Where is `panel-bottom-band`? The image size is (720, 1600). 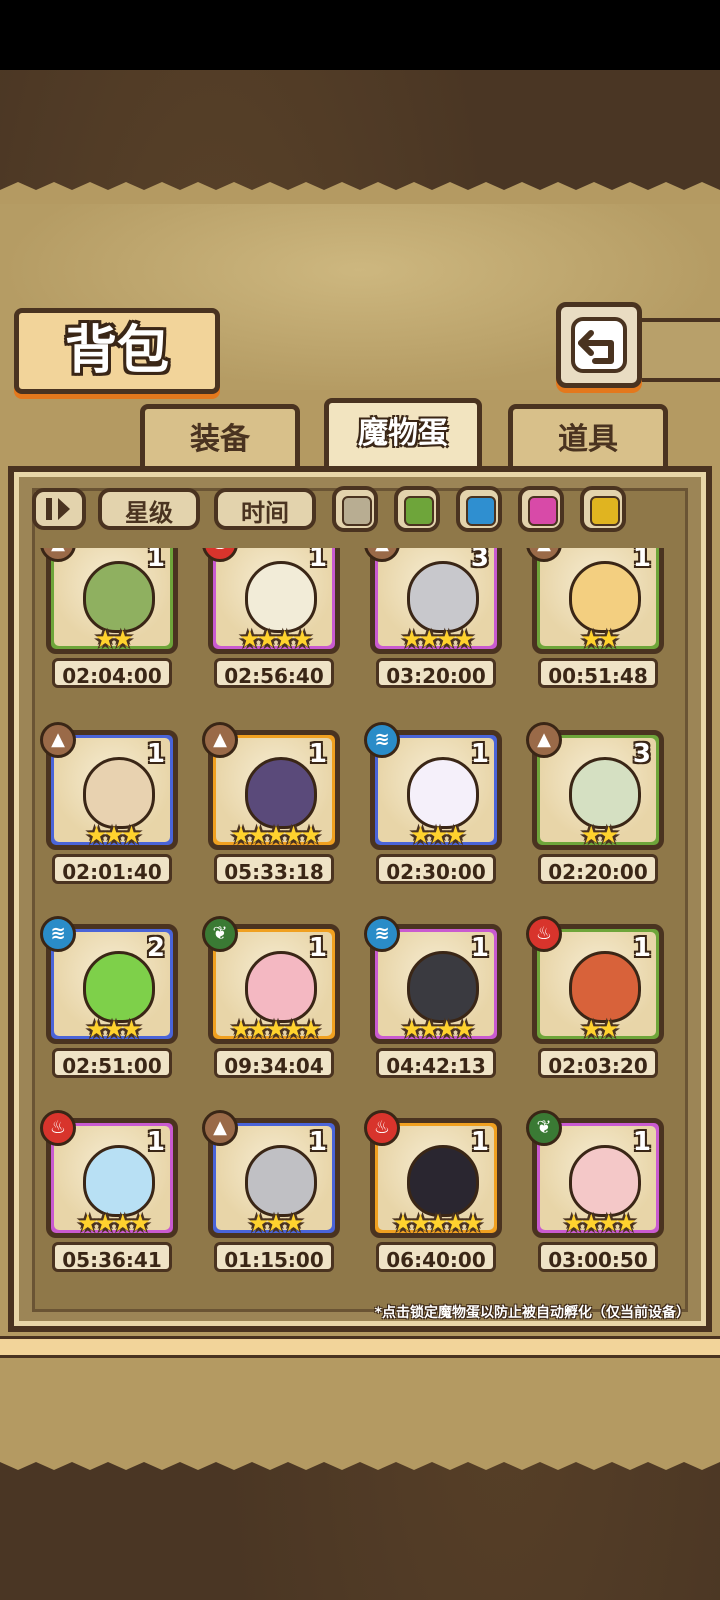
panel-bottom-band is located at coordinates (360, 1347).